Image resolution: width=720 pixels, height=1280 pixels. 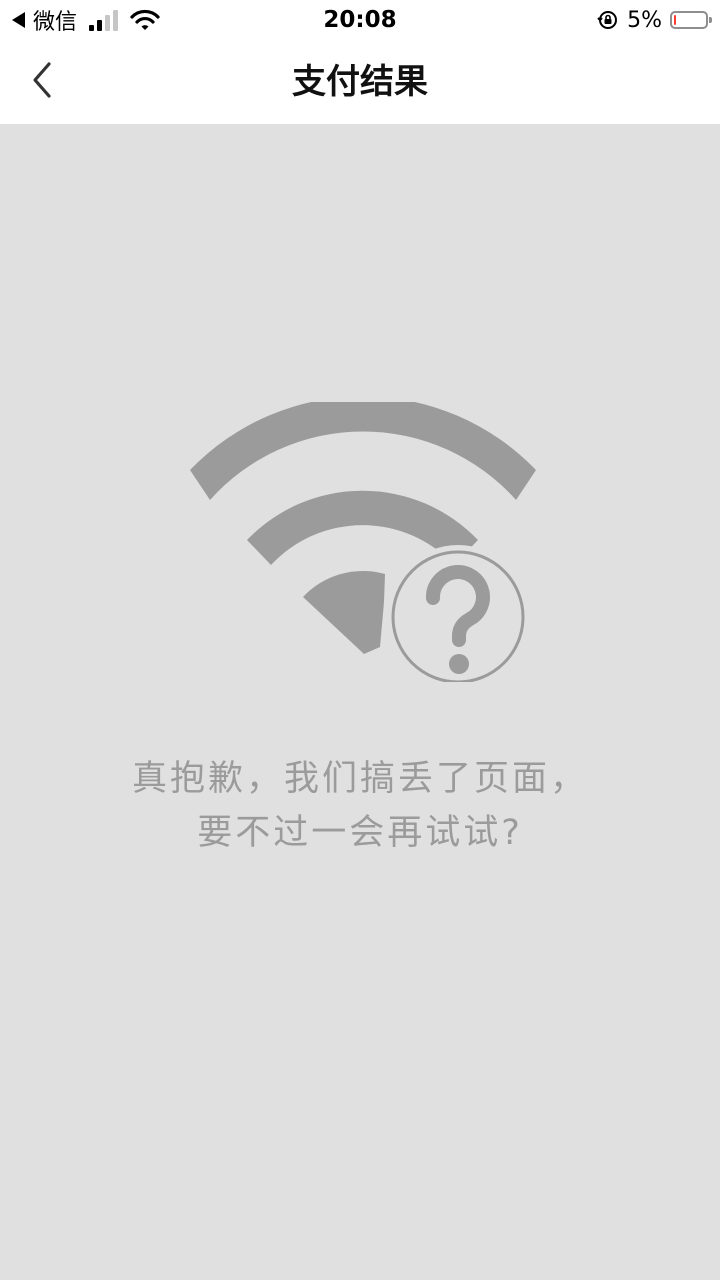 I want to click on orientation-lock-icon, so click(x=607, y=20).